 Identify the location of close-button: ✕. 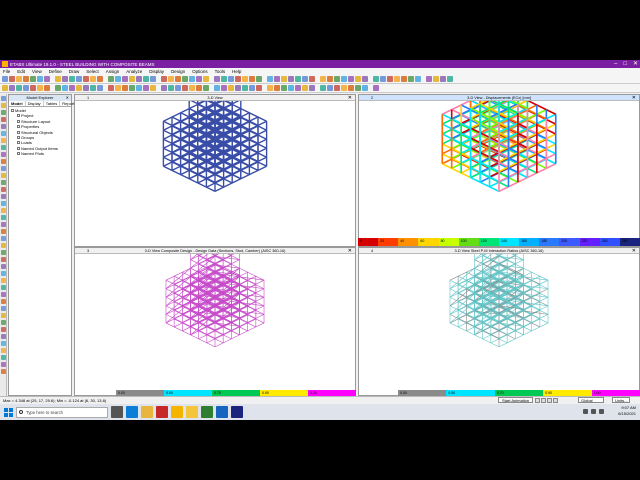
(635, 64).